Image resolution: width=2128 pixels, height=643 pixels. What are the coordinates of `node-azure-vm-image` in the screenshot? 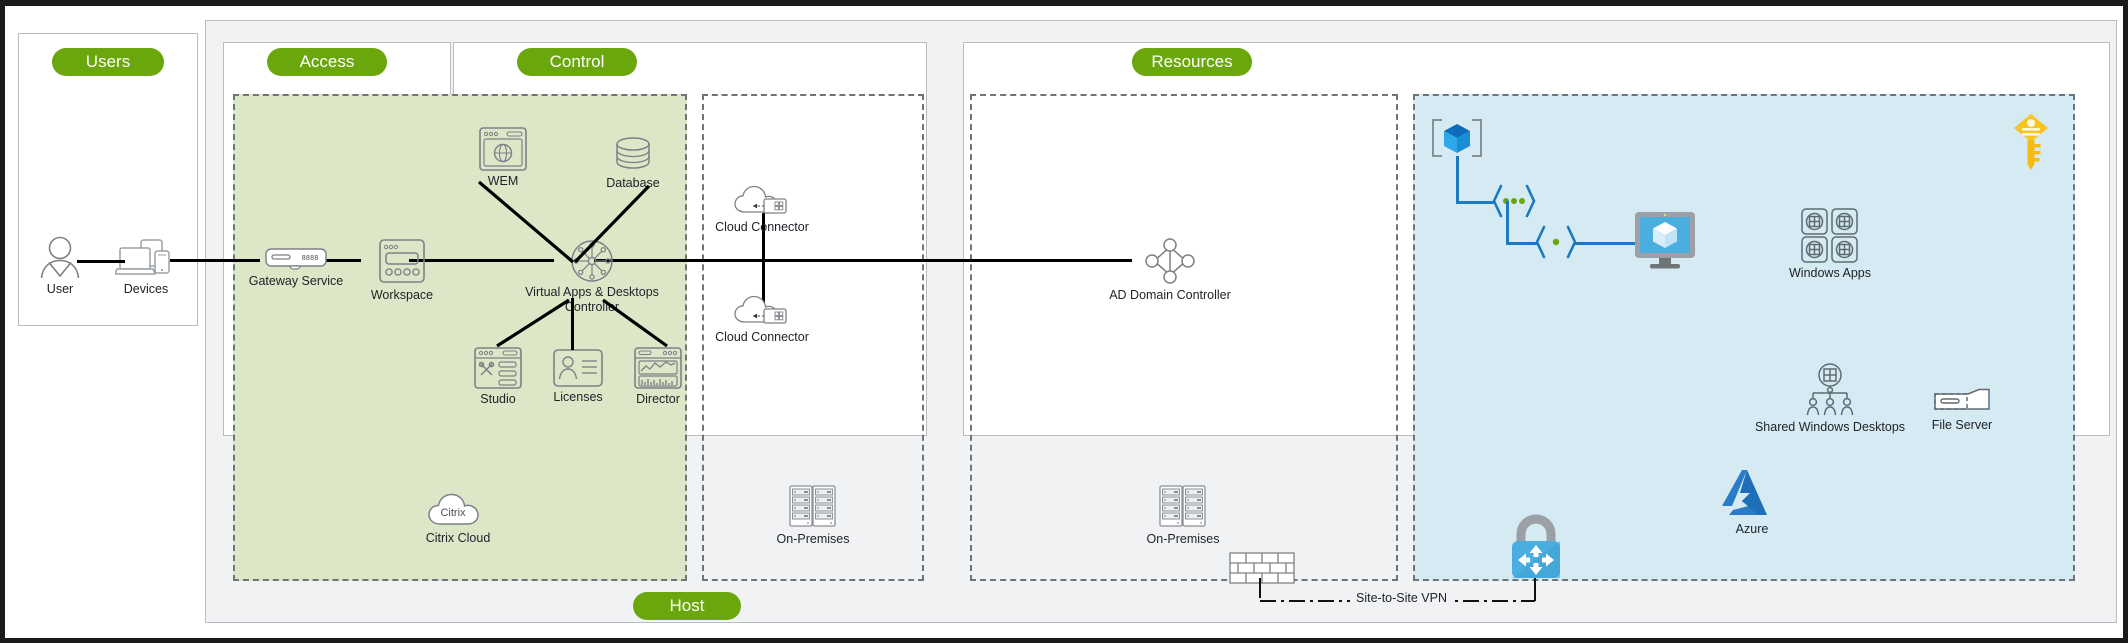 It's located at (1665, 241).